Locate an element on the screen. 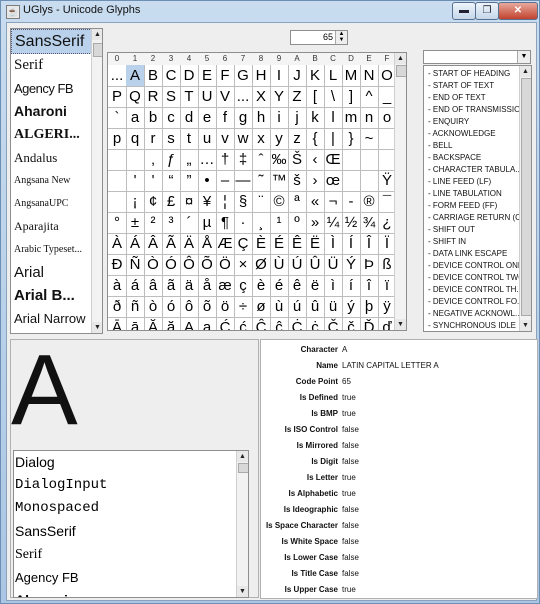  font-list-item: Serif is located at coordinates (131, 554).